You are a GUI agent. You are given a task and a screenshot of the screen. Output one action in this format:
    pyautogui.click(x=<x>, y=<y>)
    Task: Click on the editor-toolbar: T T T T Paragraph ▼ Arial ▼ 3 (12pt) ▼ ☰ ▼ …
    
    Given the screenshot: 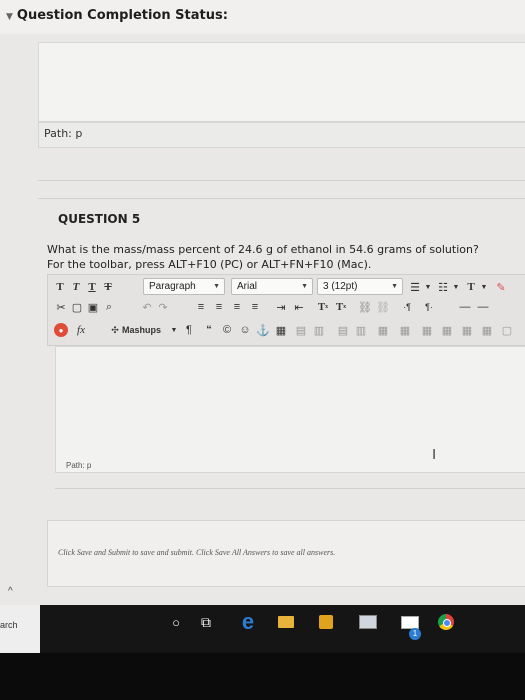 What is the action you would take?
    pyautogui.click(x=286, y=310)
    